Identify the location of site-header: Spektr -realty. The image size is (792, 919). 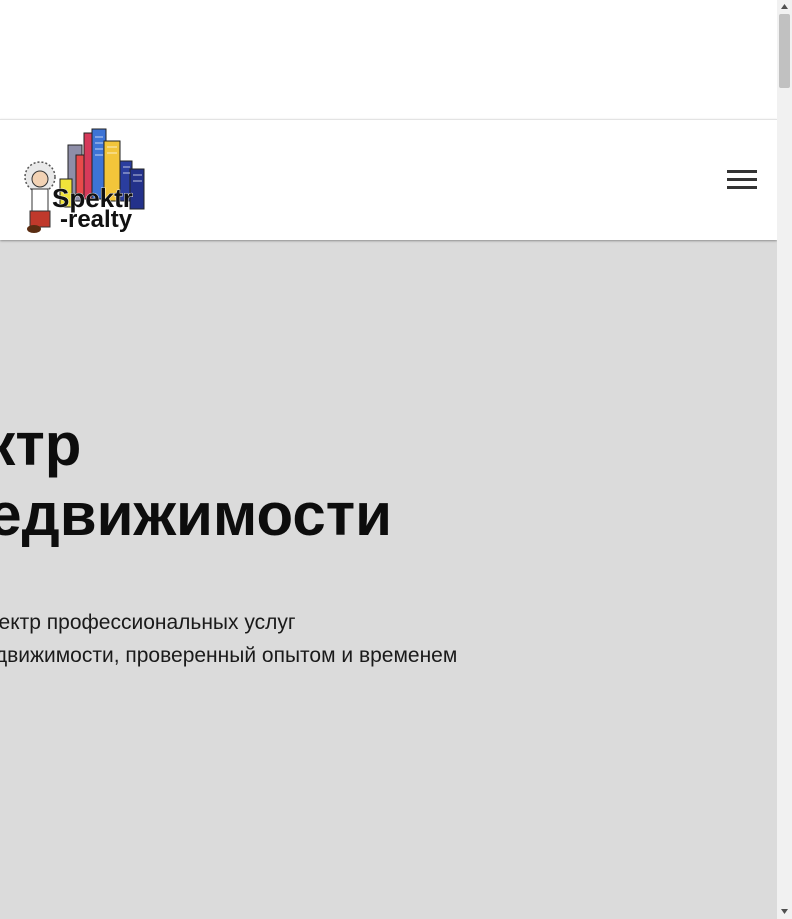
(388, 179).